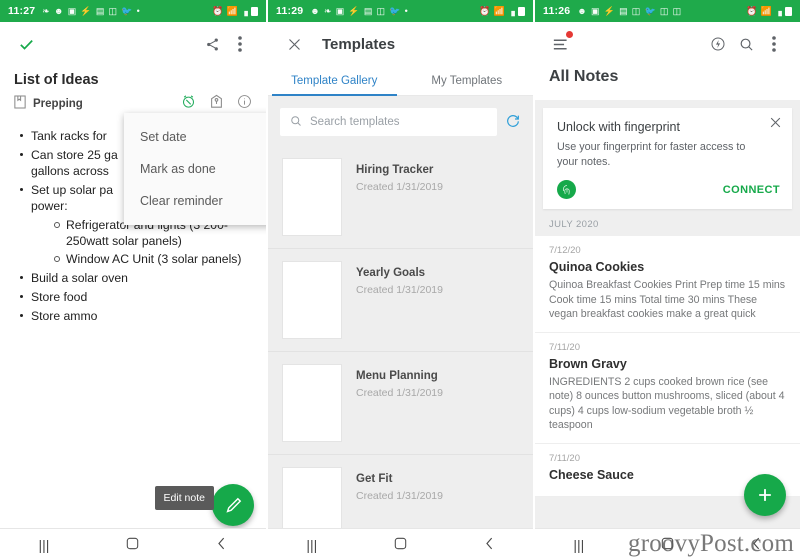 This screenshot has height=560, width=800. Describe the element at coordinates (195, 201) in the screenshot. I see `menu-item-clear-reminder: Clear reminder` at that location.